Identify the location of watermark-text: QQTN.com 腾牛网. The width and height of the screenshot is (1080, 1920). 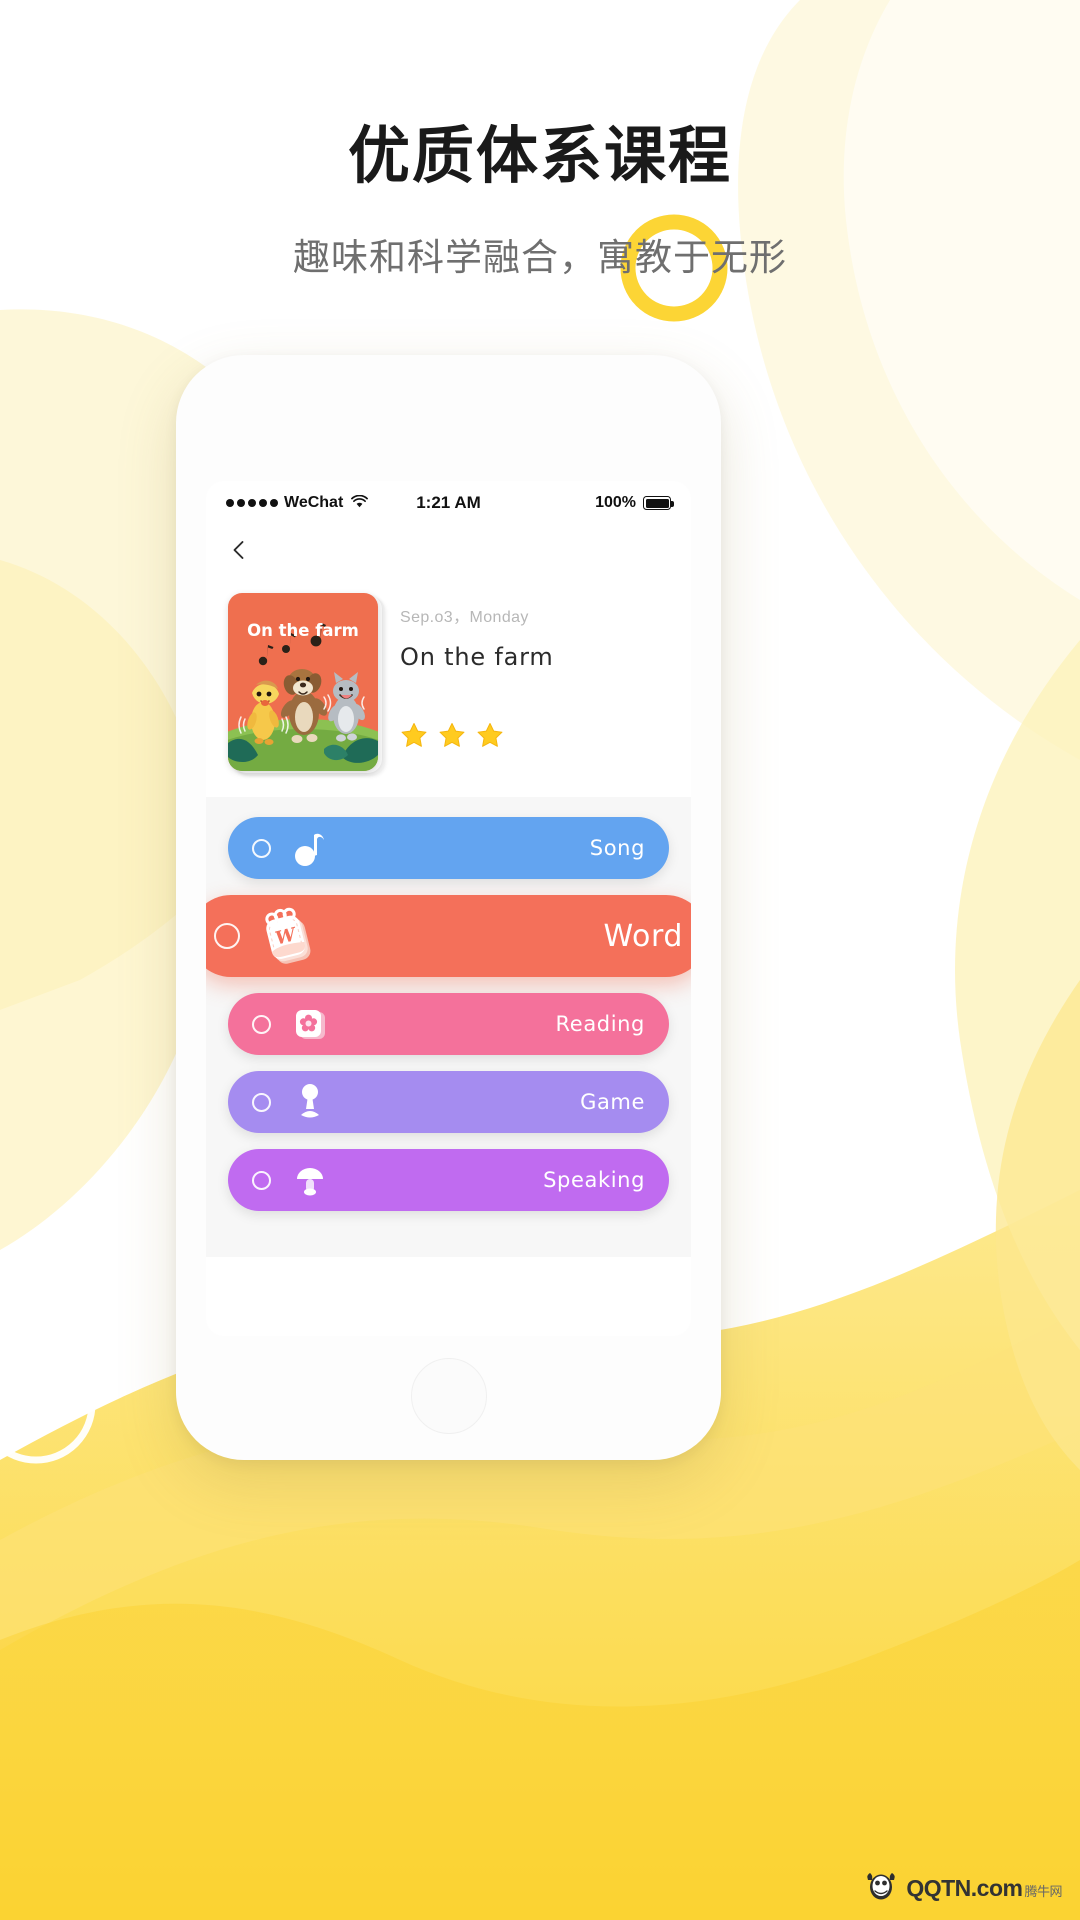
(984, 1888).